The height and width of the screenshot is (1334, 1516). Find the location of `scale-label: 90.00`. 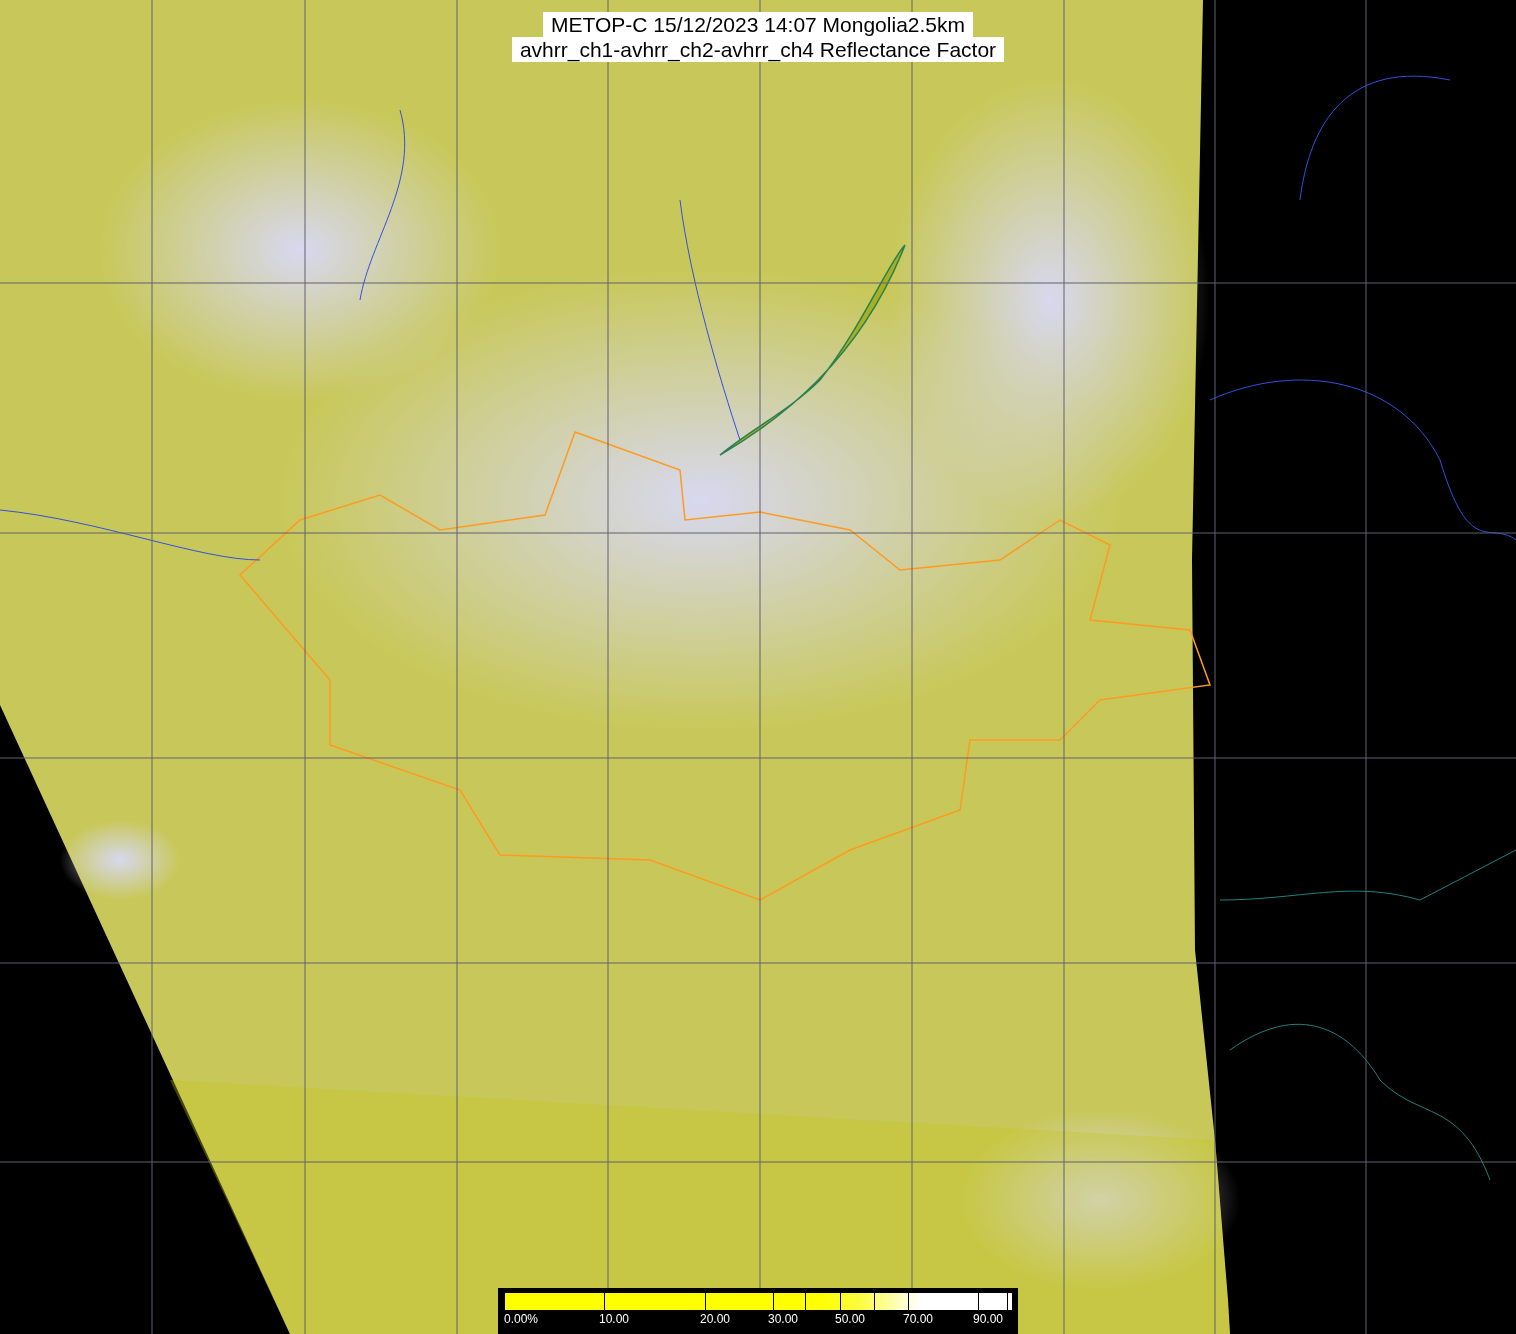

scale-label: 90.00 is located at coordinates (988, 1319).